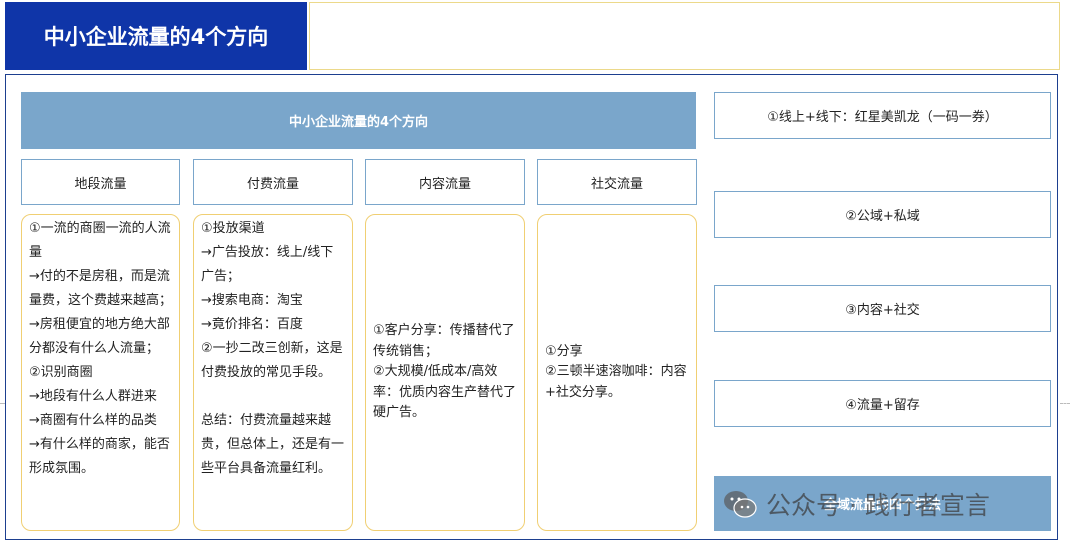 Image resolution: width=1070 pixels, height=546 pixels. I want to click on column-line: →地段有什么人群进来, so click(93, 396).